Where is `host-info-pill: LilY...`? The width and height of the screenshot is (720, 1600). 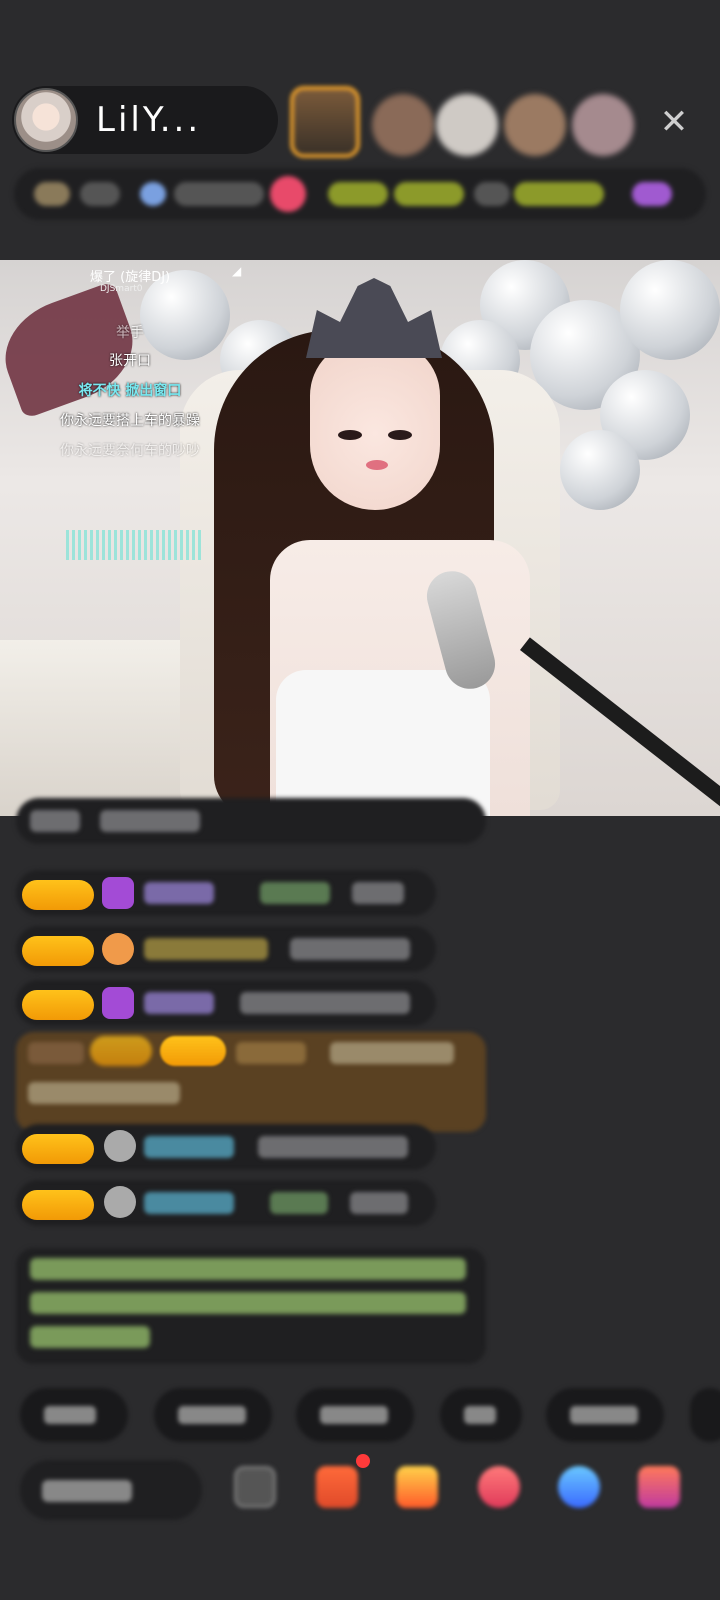 host-info-pill: LilY... is located at coordinates (145, 120).